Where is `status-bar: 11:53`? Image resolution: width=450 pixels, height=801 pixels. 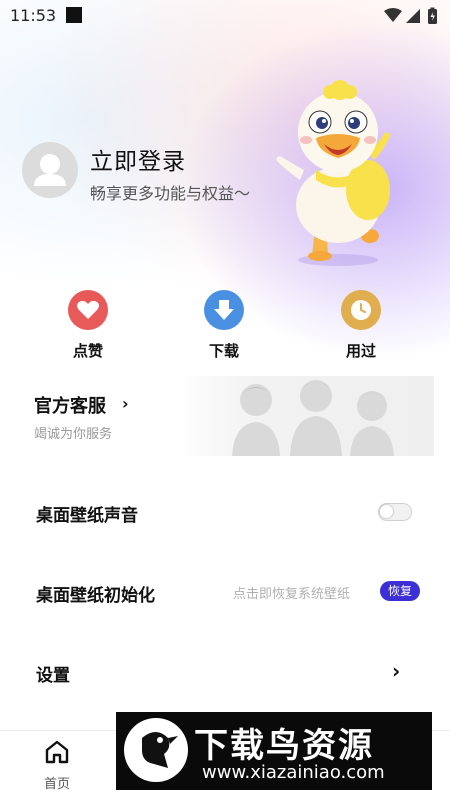 status-bar: 11:53 is located at coordinates (225, 16).